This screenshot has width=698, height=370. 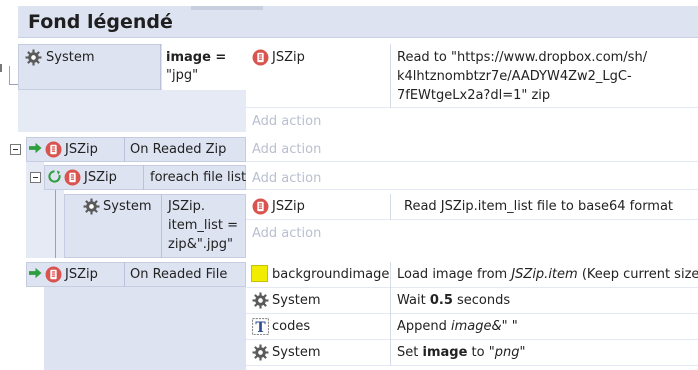 What do you see at coordinates (286, 121) in the screenshot?
I see `event1-add-action: Add action` at bounding box center [286, 121].